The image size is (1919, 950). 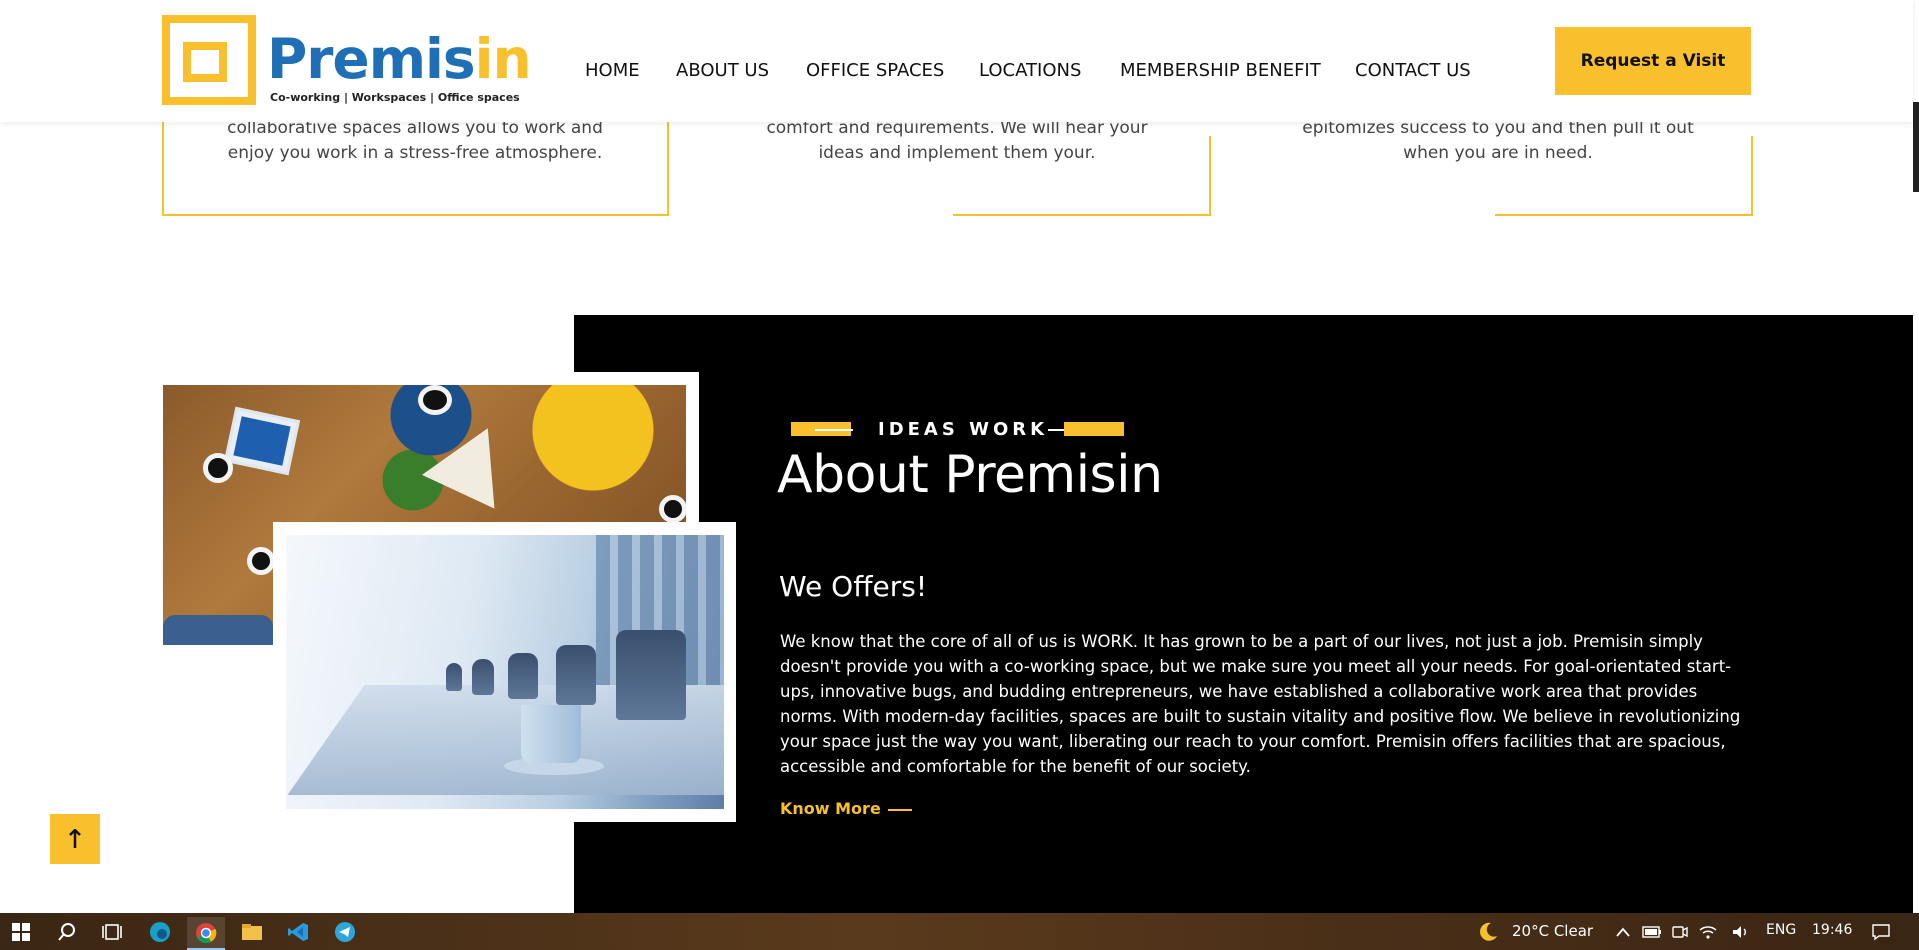 I want to click on nav-office-spaces: OFFICE SPACES, so click(x=875, y=70).